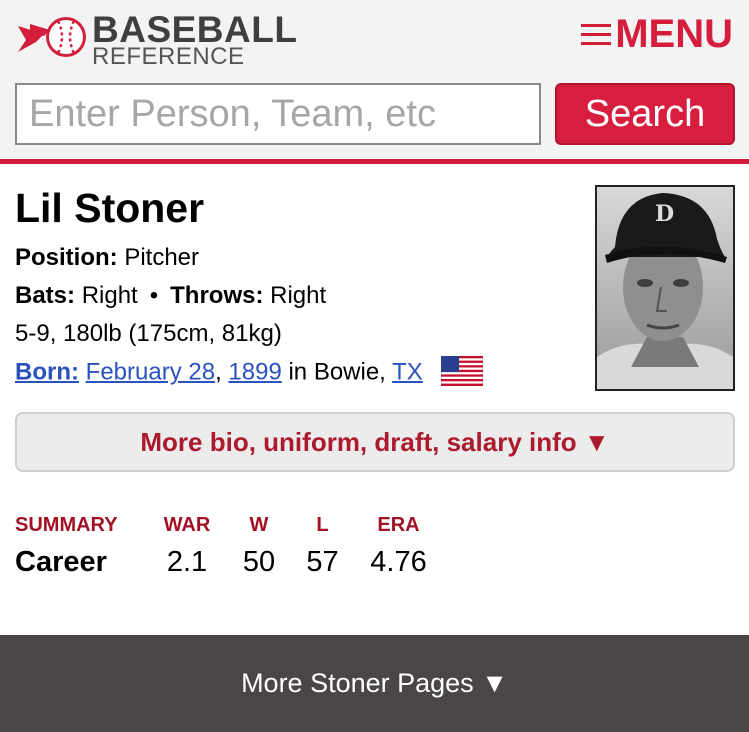 This screenshot has width=749, height=732. I want to click on summary-header-row: SUMMARY WAR W L ERA, so click(235, 528).